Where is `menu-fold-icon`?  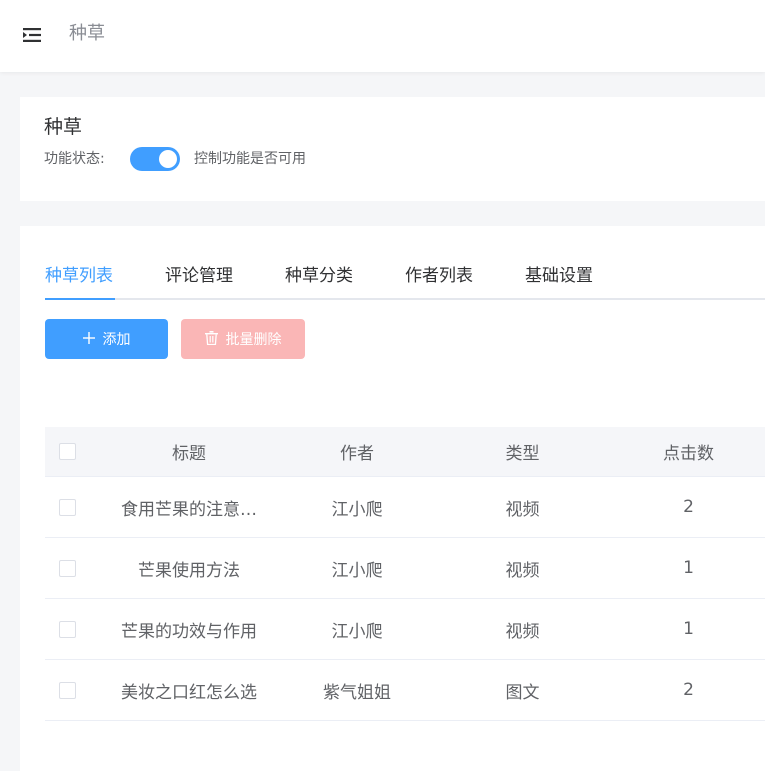
menu-fold-icon is located at coordinates (32, 35).